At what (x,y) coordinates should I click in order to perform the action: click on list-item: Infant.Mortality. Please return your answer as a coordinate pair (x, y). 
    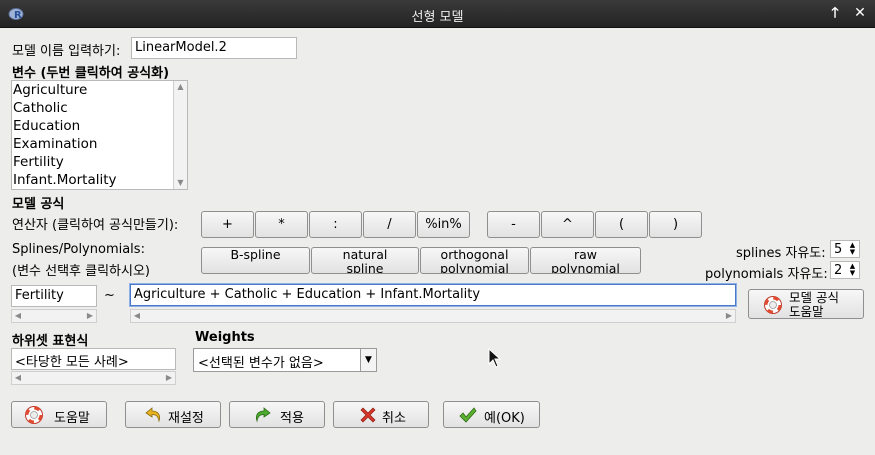
    Looking at the image, I should click on (92, 180).